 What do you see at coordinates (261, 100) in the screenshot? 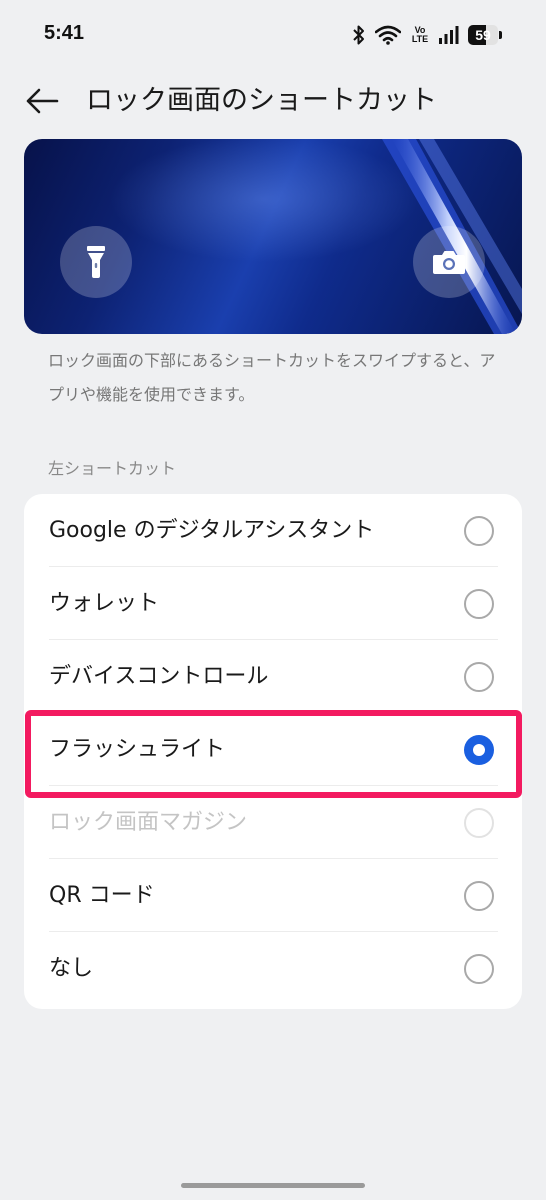
I see `page-title: ロック画面のショートカット` at bounding box center [261, 100].